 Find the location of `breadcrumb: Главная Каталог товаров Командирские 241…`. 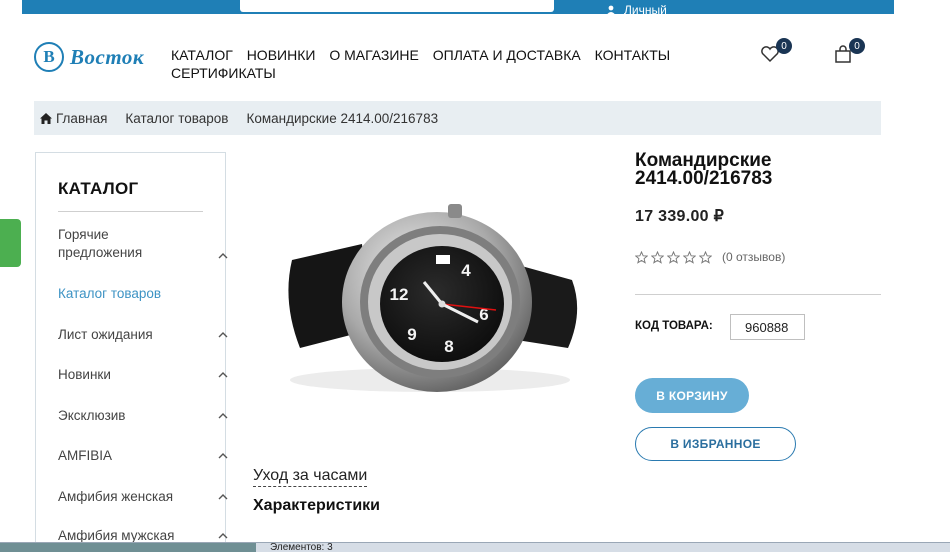

breadcrumb: Главная Каталог товаров Командирские 241… is located at coordinates (457, 118).